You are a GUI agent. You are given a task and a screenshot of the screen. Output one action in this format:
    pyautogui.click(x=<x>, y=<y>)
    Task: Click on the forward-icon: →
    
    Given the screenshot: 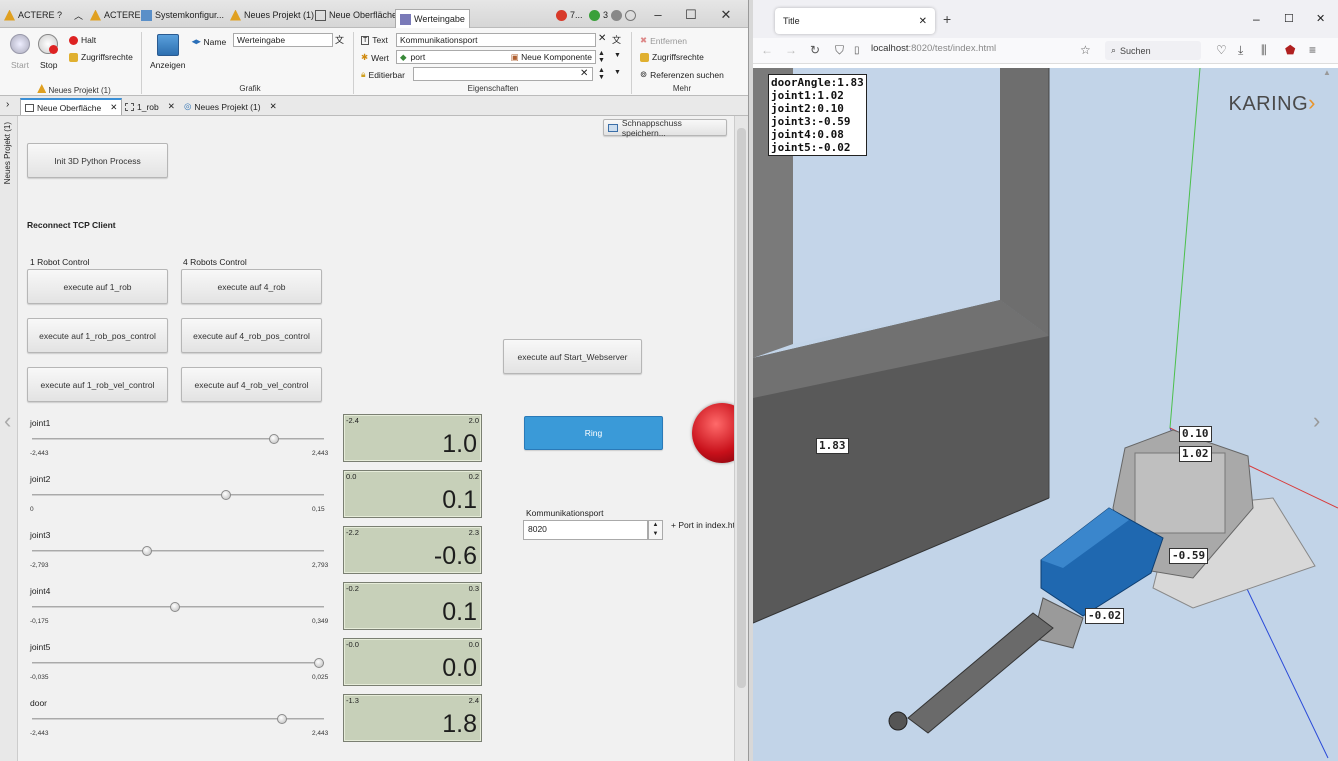 What is the action you would take?
    pyautogui.click(x=791, y=50)
    